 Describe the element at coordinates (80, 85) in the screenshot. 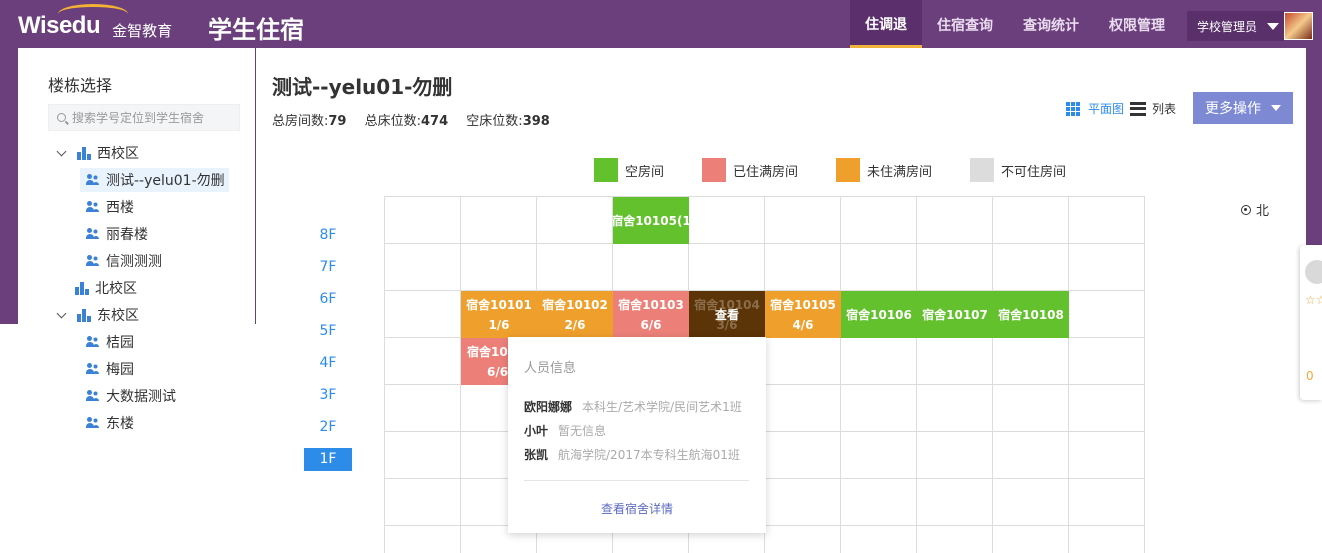

I see `sidebar-title: 楼栋选择` at that location.